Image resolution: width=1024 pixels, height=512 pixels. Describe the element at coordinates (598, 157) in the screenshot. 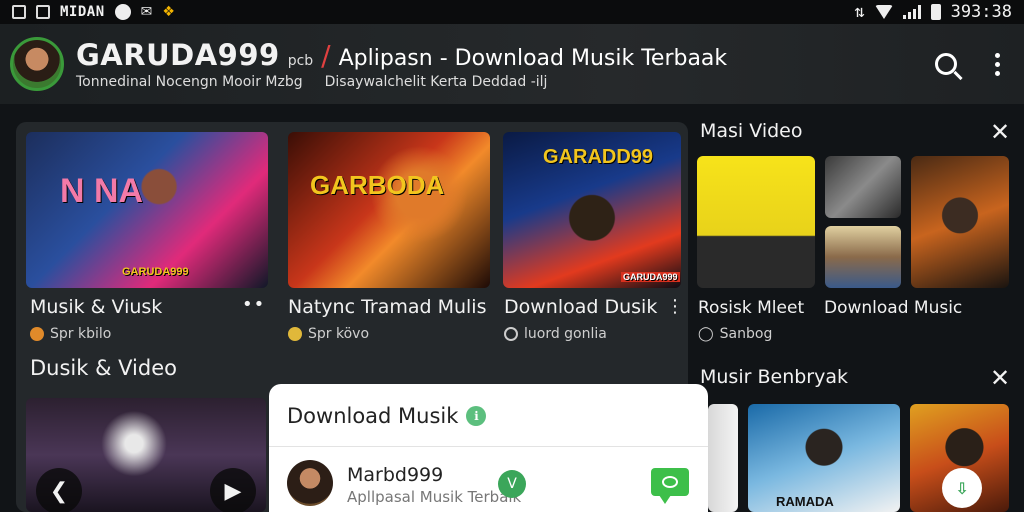

I see `thumb-text: GARADD99` at that location.